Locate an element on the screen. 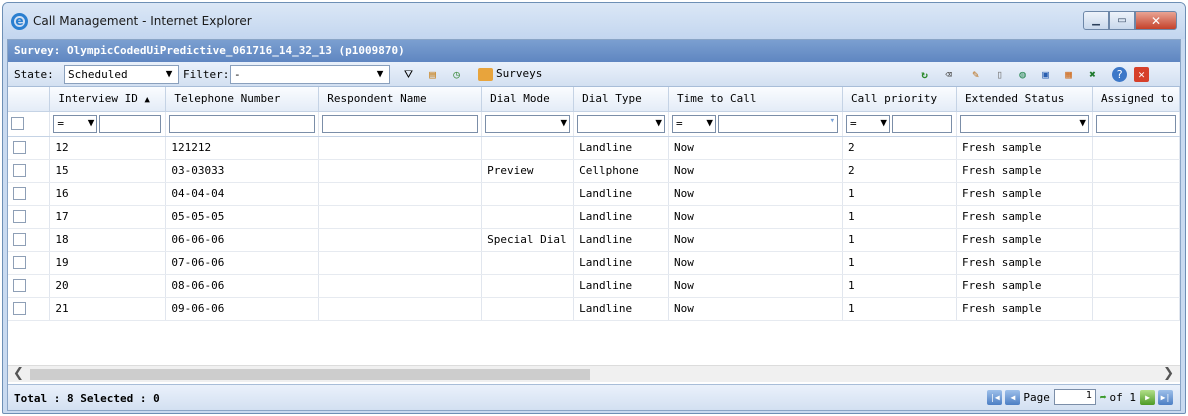  column-header-telephone: Telephone Number is located at coordinates (242, 99).